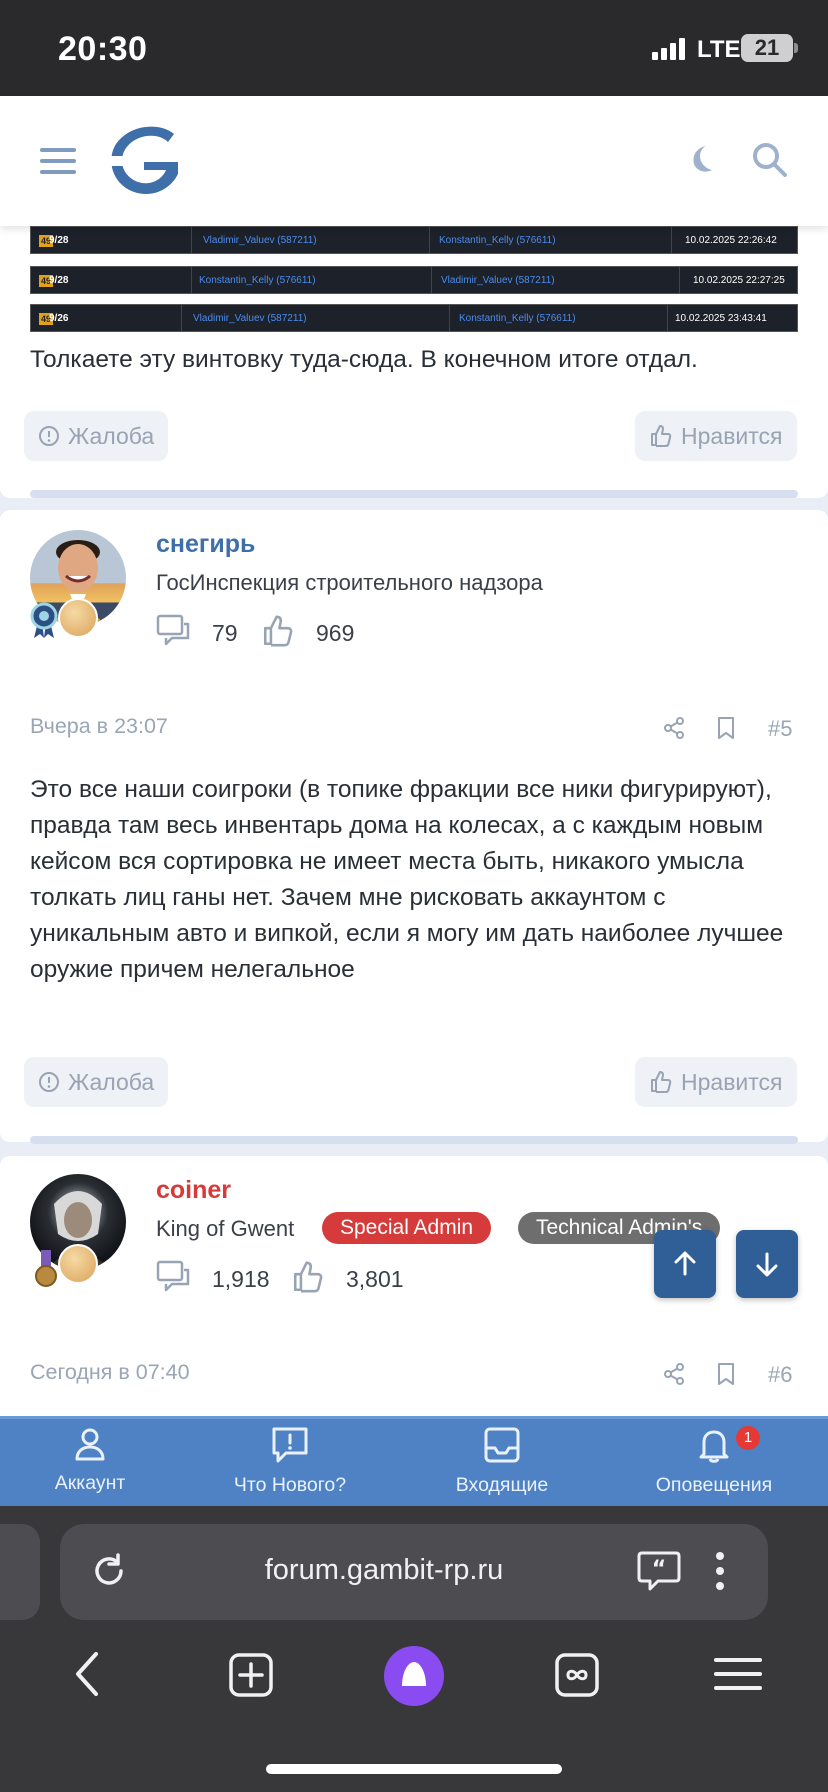 The width and height of the screenshot is (828, 1792). What do you see at coordinates (407, 1228) in the screenshot?
I see `role-badge-special-admin: Special Admin` at bounding box center [407, 1228].